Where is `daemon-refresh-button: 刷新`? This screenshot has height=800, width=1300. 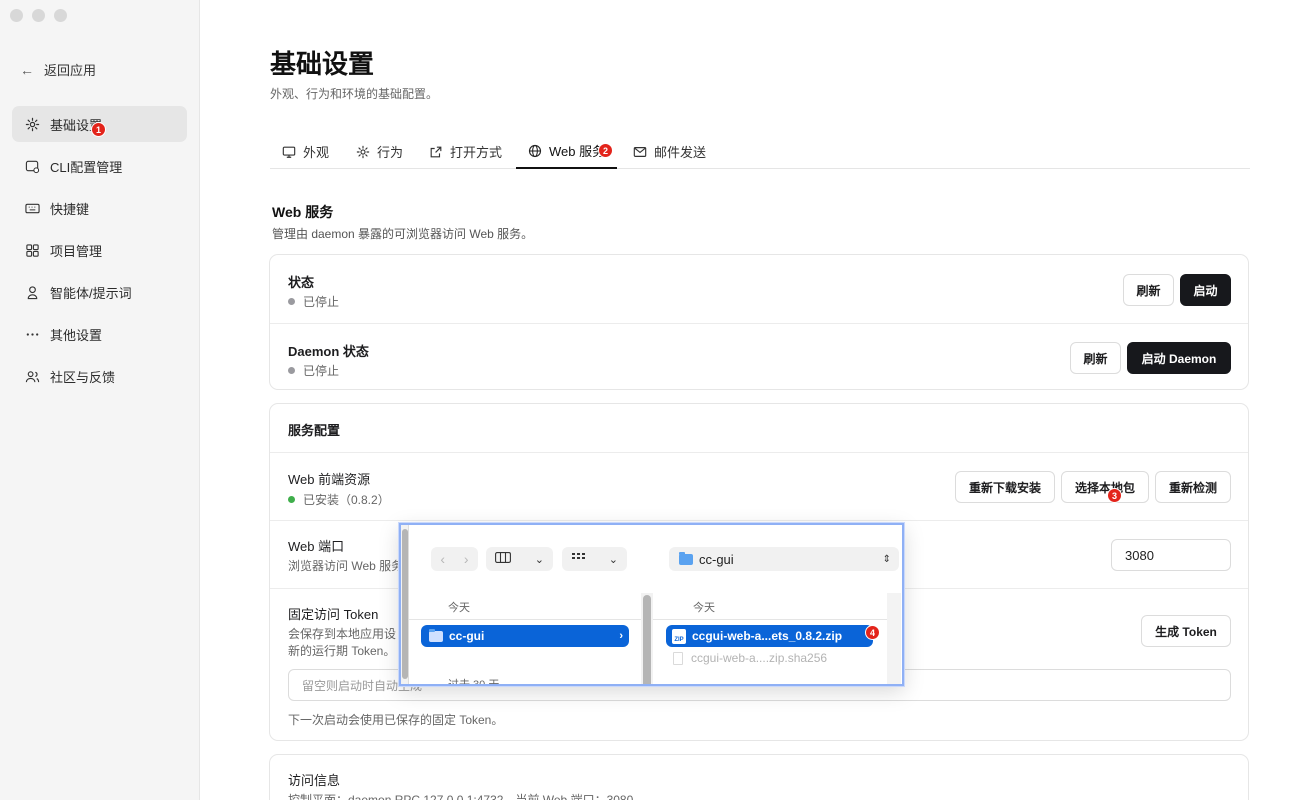 daemon-refresh-button: 刷新 is located at coordinates (1095, 358).